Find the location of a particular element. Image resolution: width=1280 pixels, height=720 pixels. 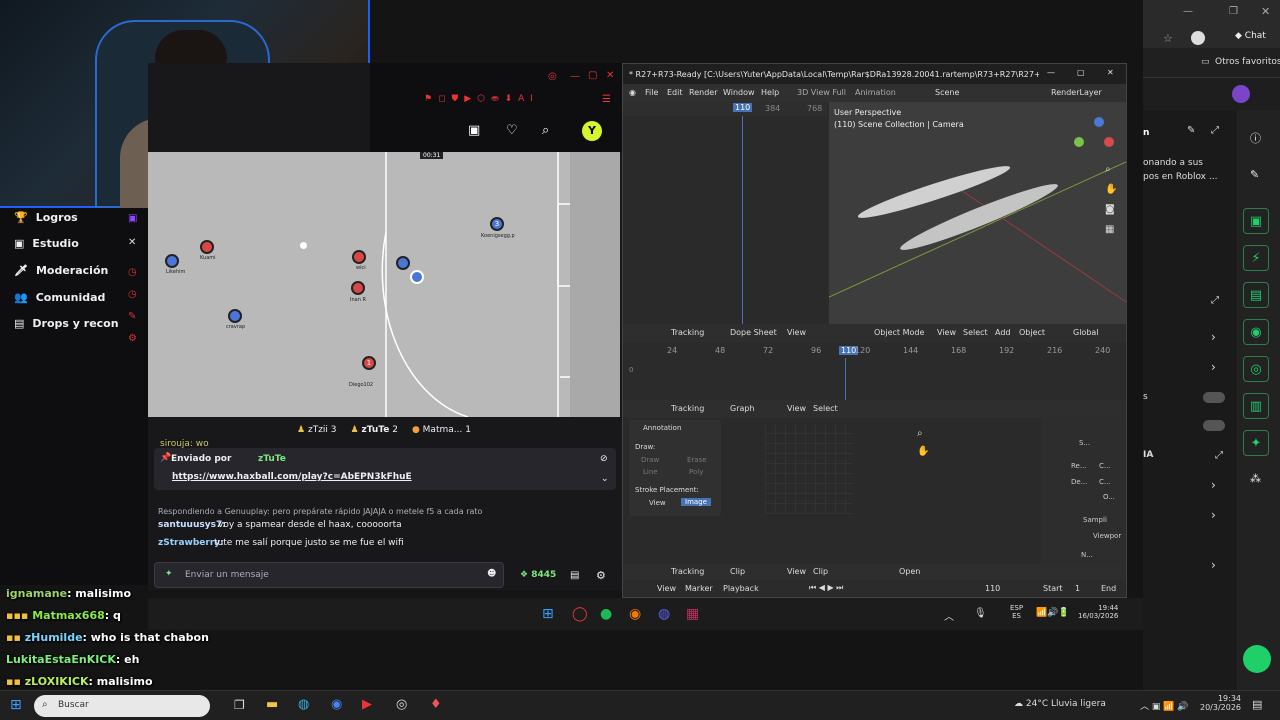

sidebar-item-estudio: ▣ Estudio is located at coordinates (46, 243).